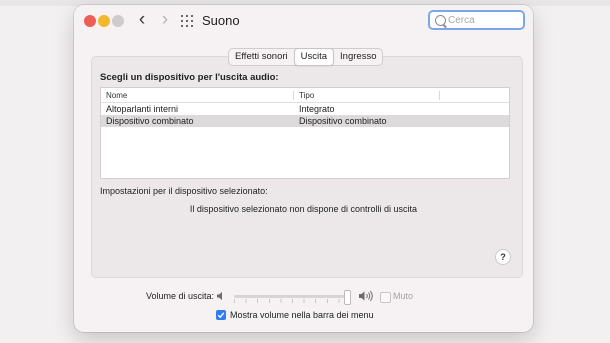 The width and height of the screenshot is (610, 343). I want to click on titlebar: ‹ › Suono, so click(303, 20).